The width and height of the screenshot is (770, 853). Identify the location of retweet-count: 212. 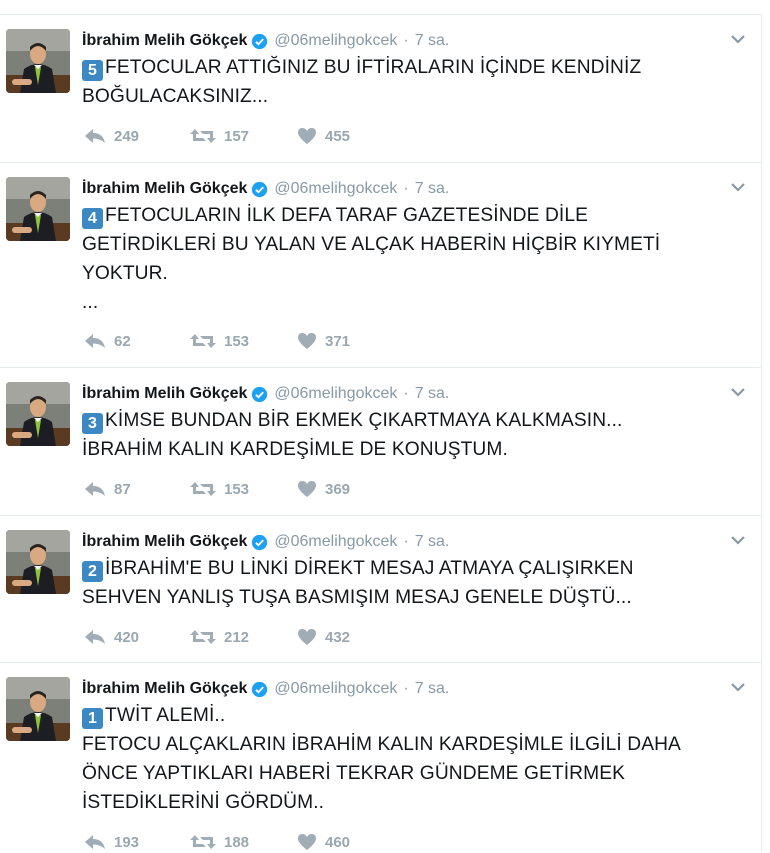
(237, 637).